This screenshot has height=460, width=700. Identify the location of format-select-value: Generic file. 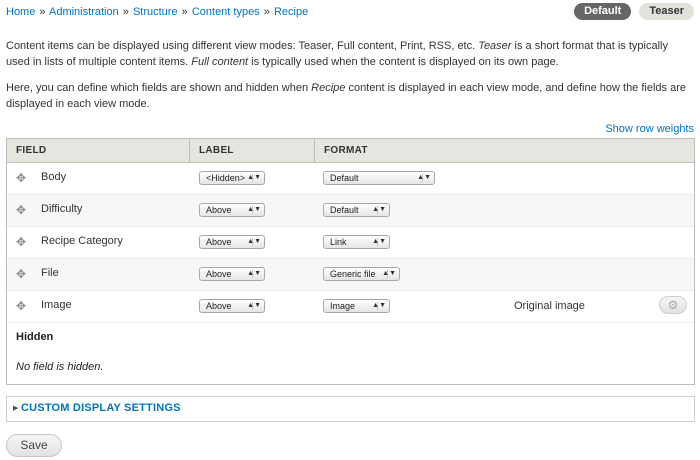
(353, 274).